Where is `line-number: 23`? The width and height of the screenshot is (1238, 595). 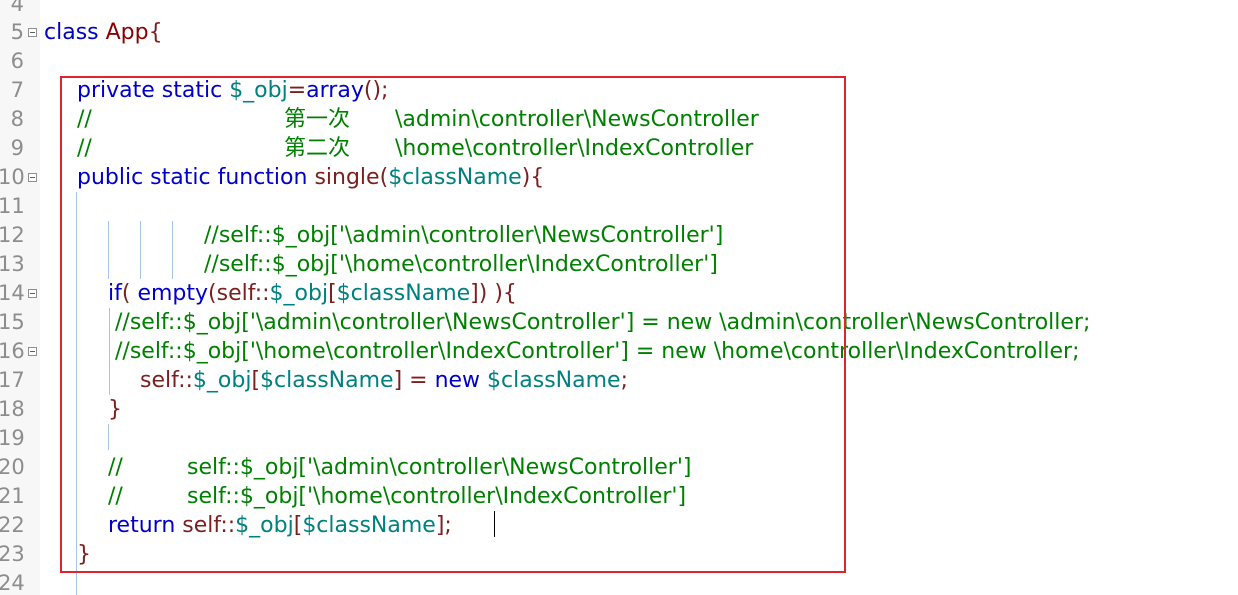 line-number: 23 is located at coordinates (12, 554).